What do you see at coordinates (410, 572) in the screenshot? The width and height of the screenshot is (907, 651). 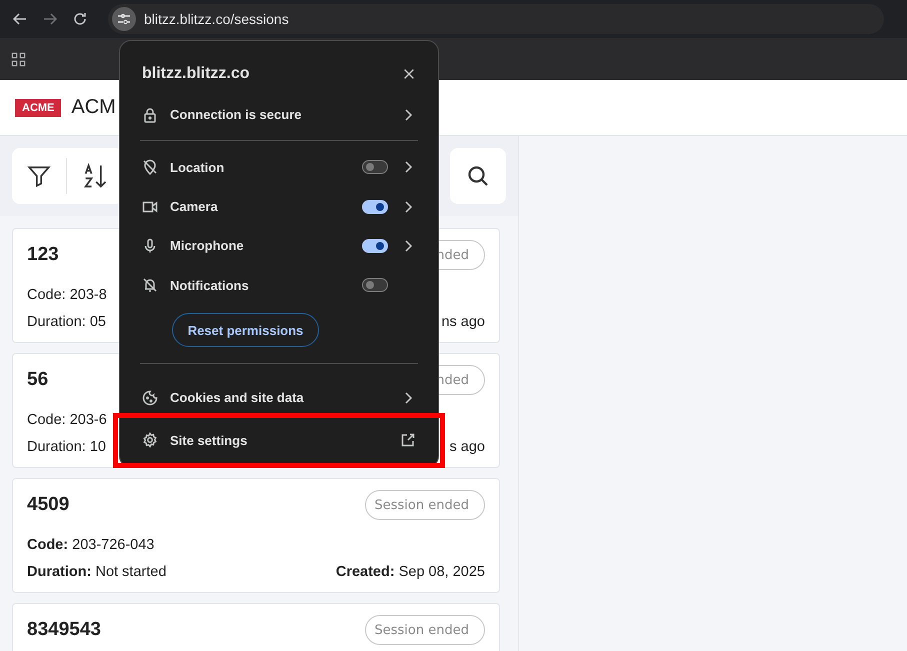 I see `session-created: Created: Sep 08, 2025` at bounding box center [410, 572].